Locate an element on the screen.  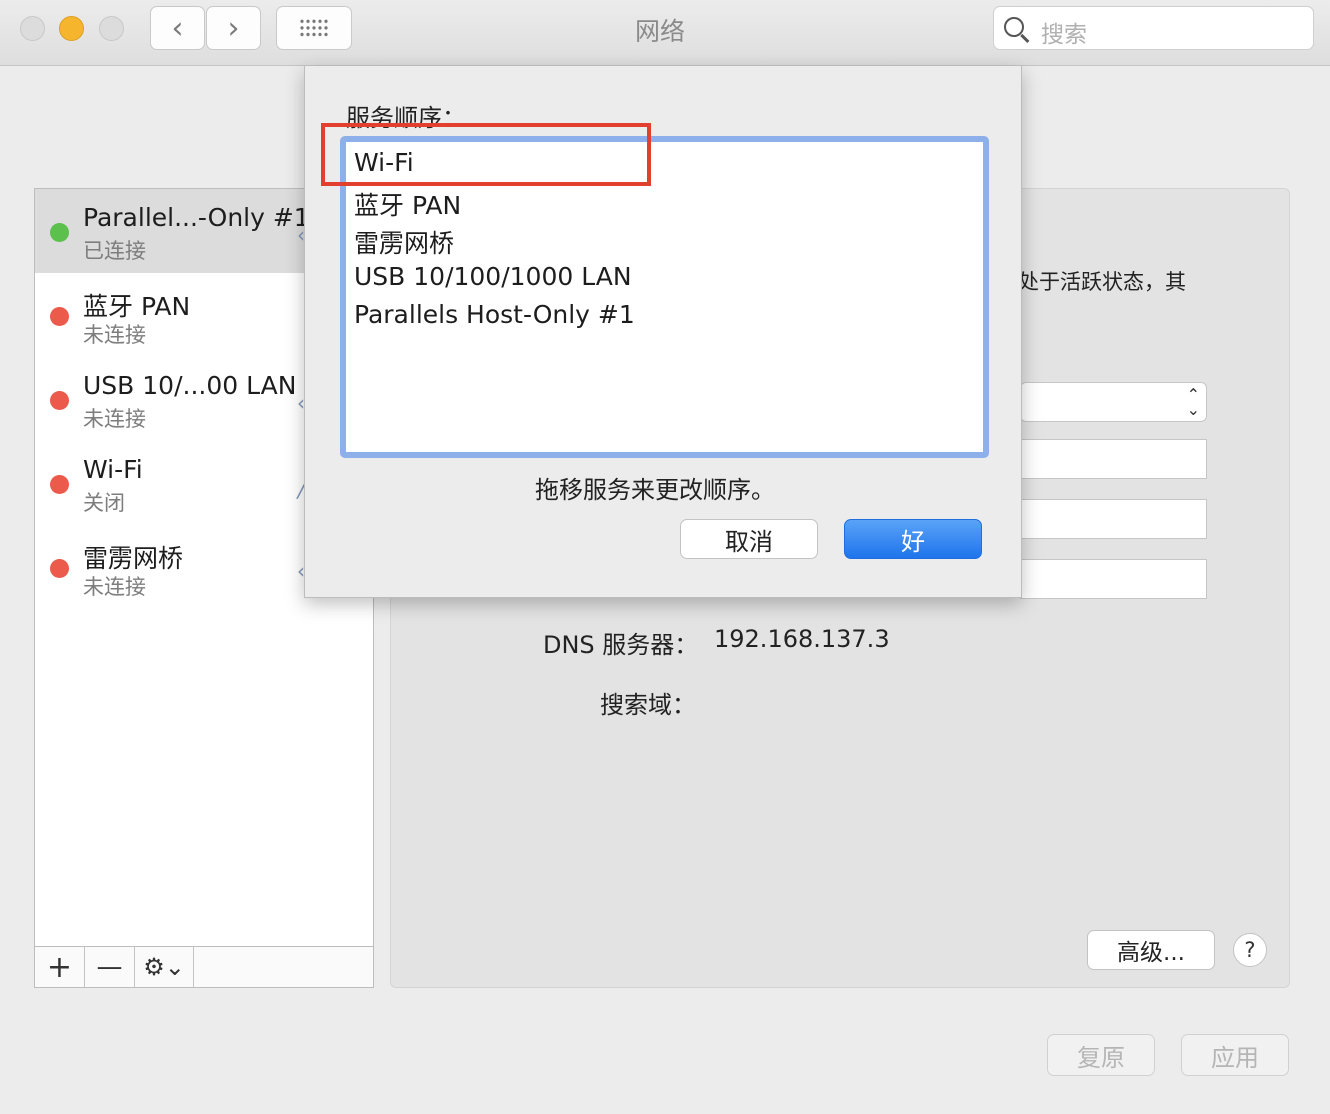
forward-button: › is located at coordinates (233, 28).